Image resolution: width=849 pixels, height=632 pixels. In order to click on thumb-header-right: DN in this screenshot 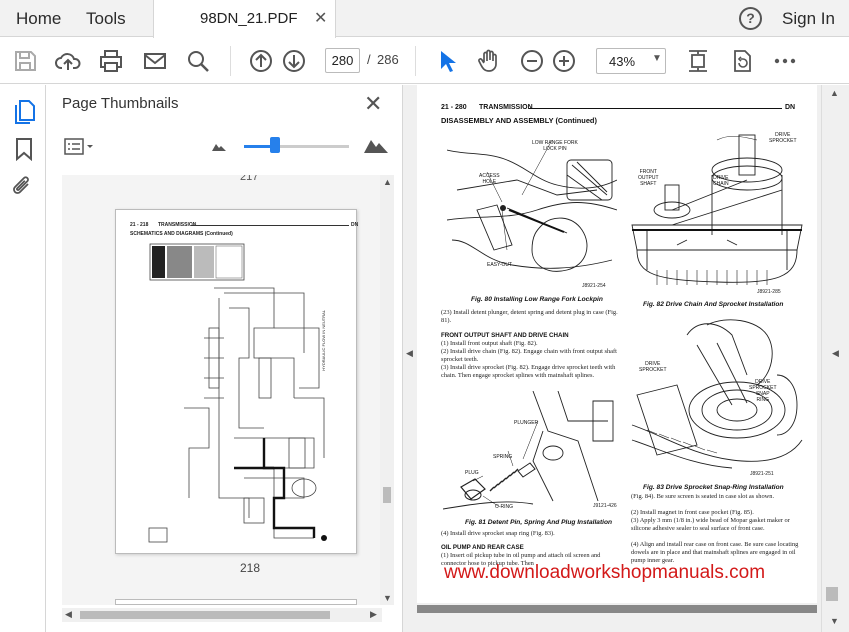, I will do `click(355, 225)`.